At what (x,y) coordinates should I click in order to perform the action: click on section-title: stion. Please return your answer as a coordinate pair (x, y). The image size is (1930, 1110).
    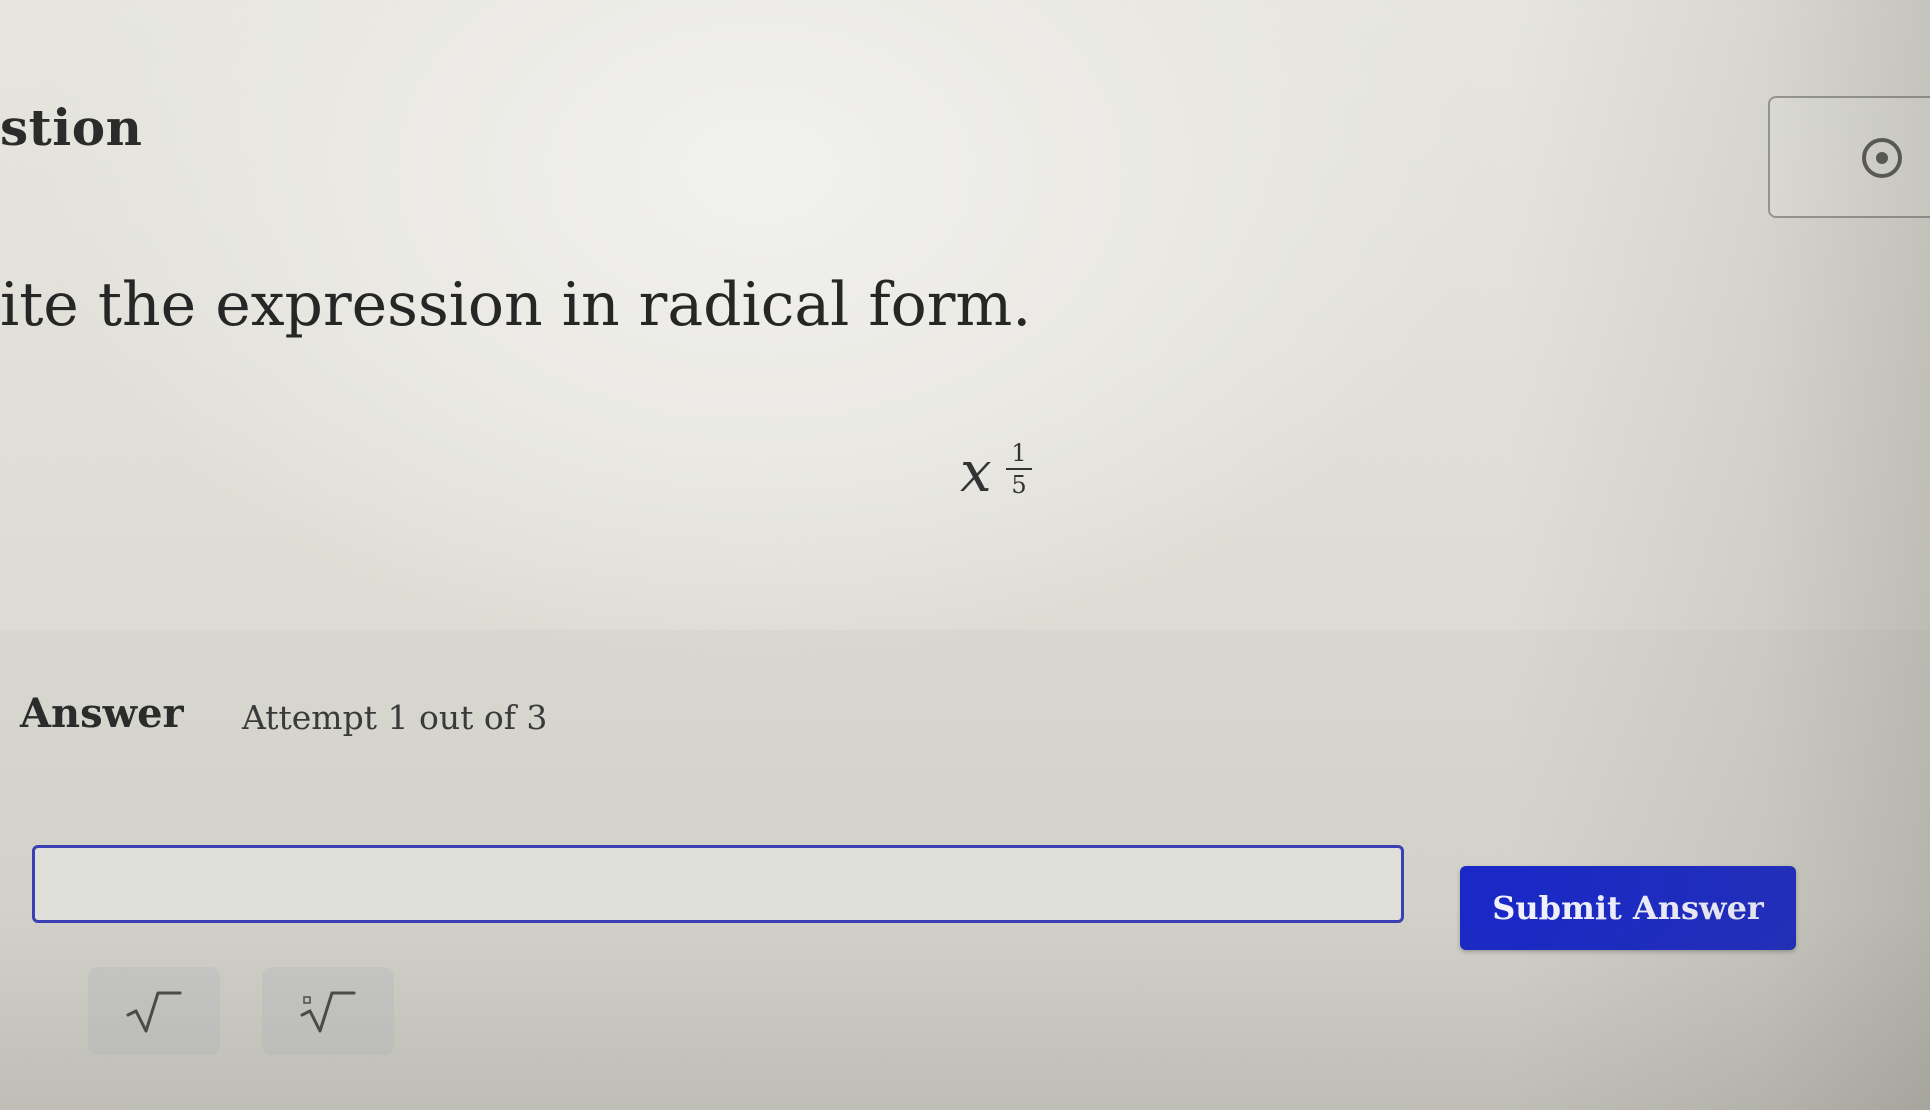
    Looking at the image, I should click on (71, 127).